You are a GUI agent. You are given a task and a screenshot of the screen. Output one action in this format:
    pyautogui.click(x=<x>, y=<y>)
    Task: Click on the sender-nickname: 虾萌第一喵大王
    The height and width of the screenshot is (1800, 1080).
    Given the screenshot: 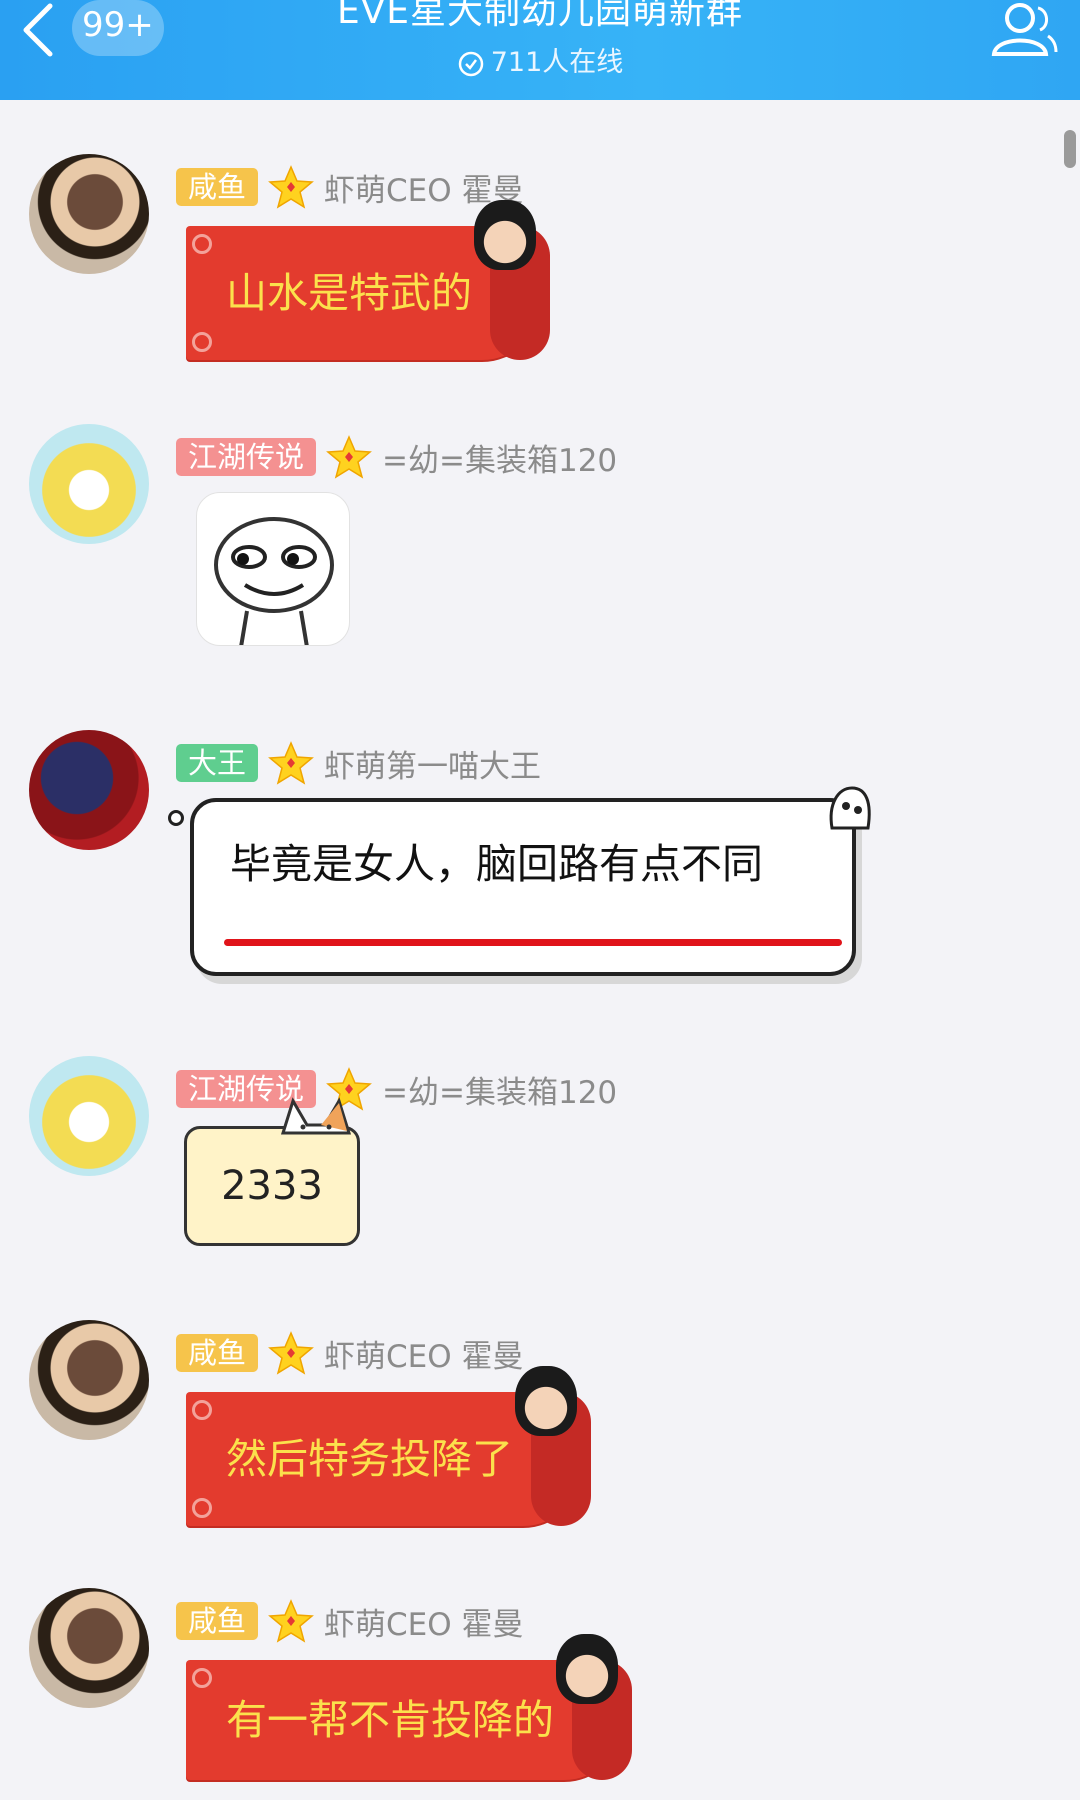 What is the action you would take?
    pyautogui.click(x=432, y=763)
    